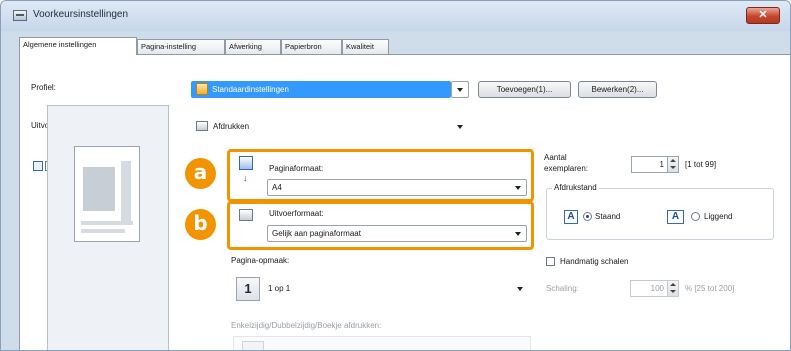 The height and width of the screenshot is (351, 791). Describe the element at coordinates (397, 187) in the screenshot. I see `page-size-select: A4` at that location.